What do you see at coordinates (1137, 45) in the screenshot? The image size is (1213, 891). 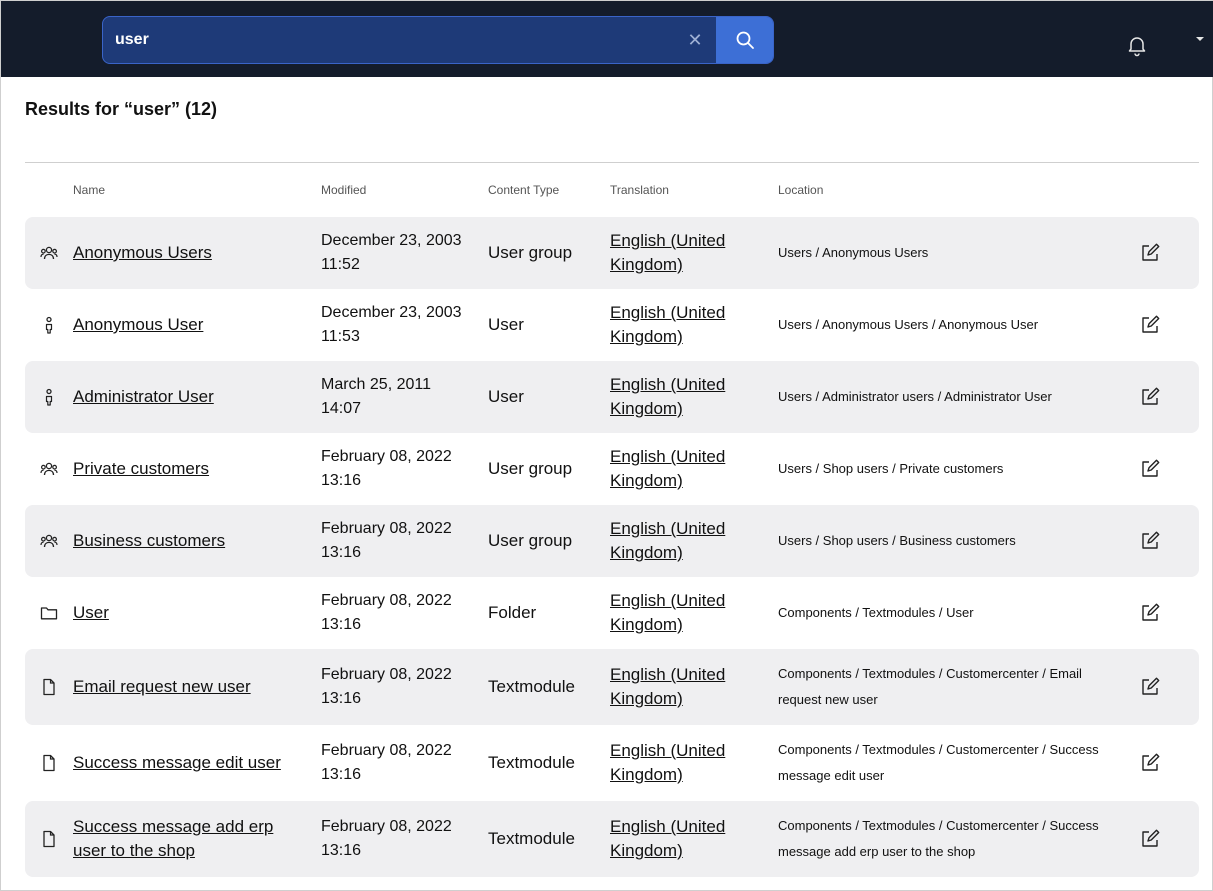 I see `bell-icon` at bounding box center [1137, 45].